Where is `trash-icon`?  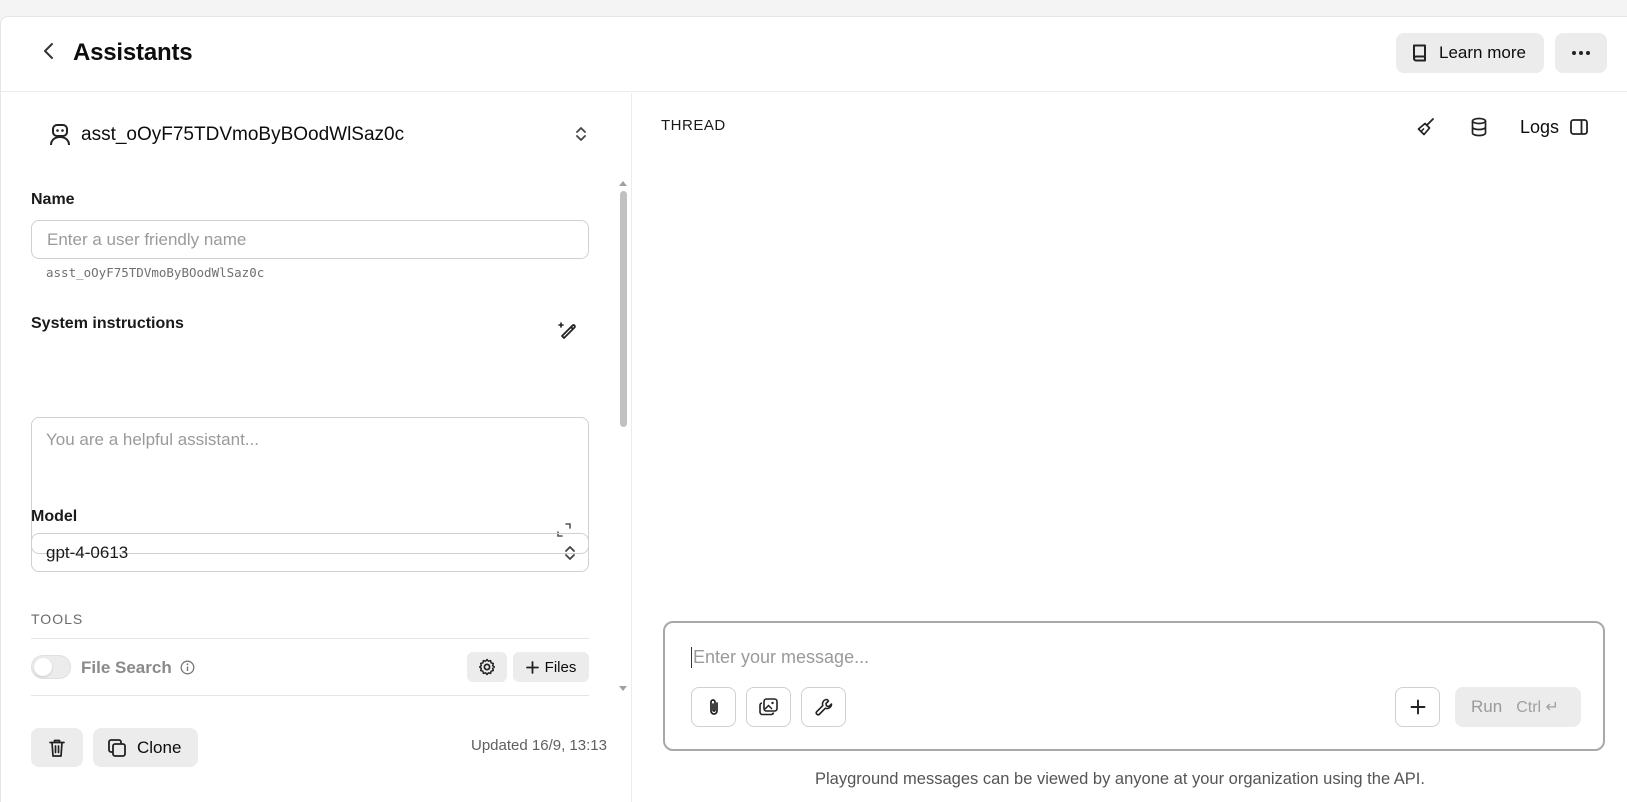 trash-icon is located at coordinates (57, 748).